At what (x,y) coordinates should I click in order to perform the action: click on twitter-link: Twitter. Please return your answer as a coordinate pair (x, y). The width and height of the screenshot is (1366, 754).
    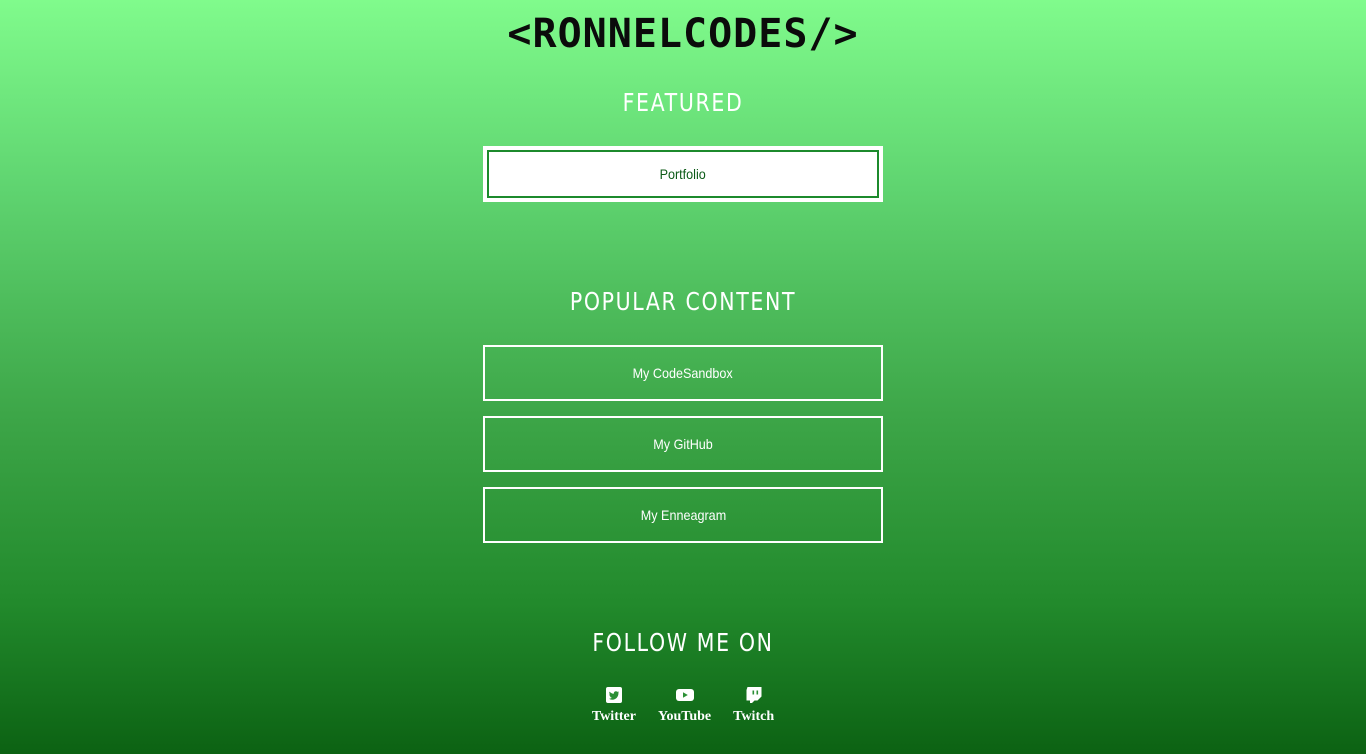
    Looking at the image, I should click on (614, 705).